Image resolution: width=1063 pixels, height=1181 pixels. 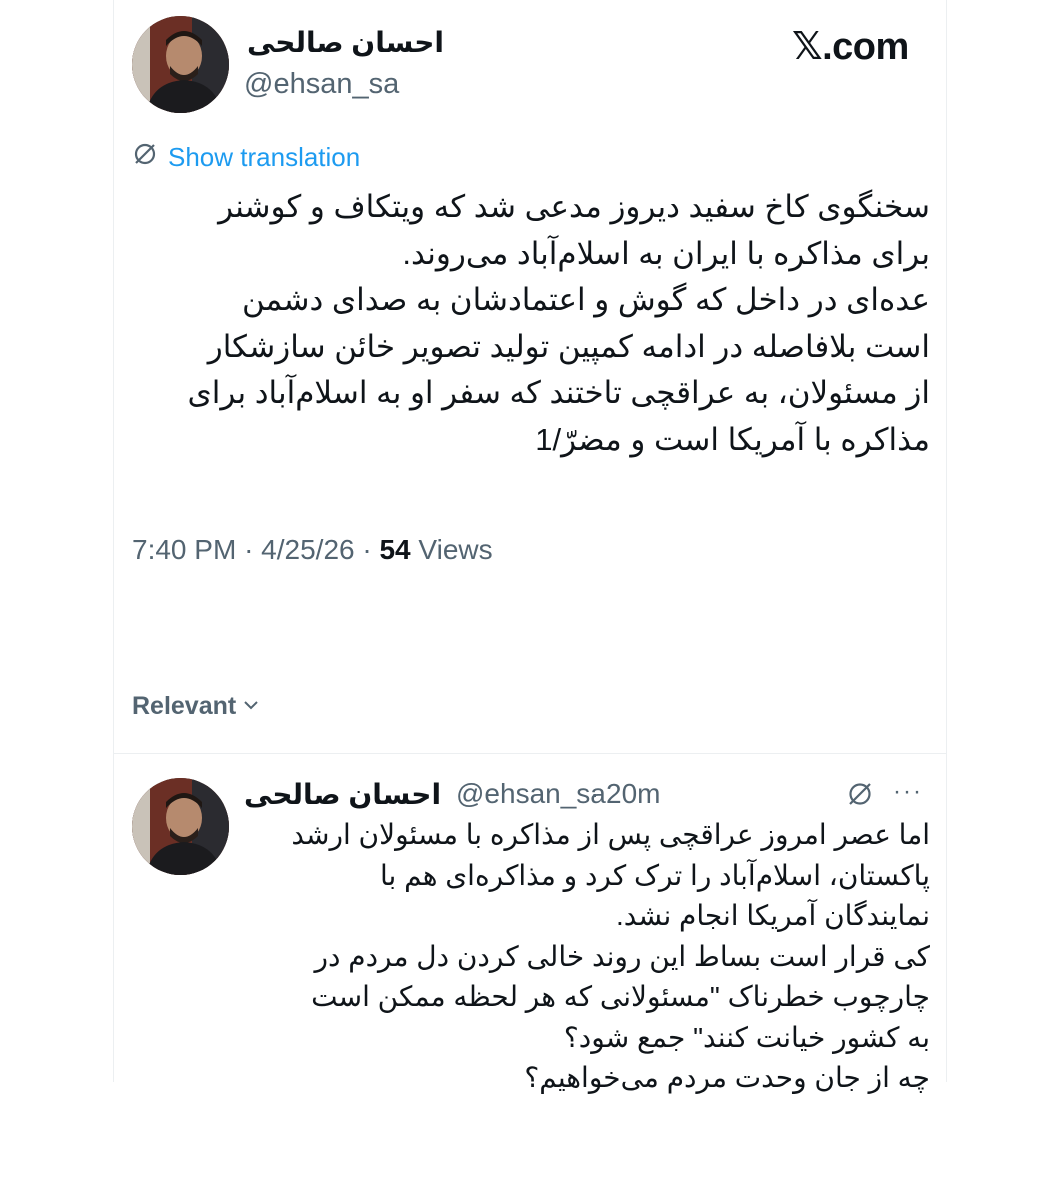 I want to click on divider, so click(x=529, y=753).